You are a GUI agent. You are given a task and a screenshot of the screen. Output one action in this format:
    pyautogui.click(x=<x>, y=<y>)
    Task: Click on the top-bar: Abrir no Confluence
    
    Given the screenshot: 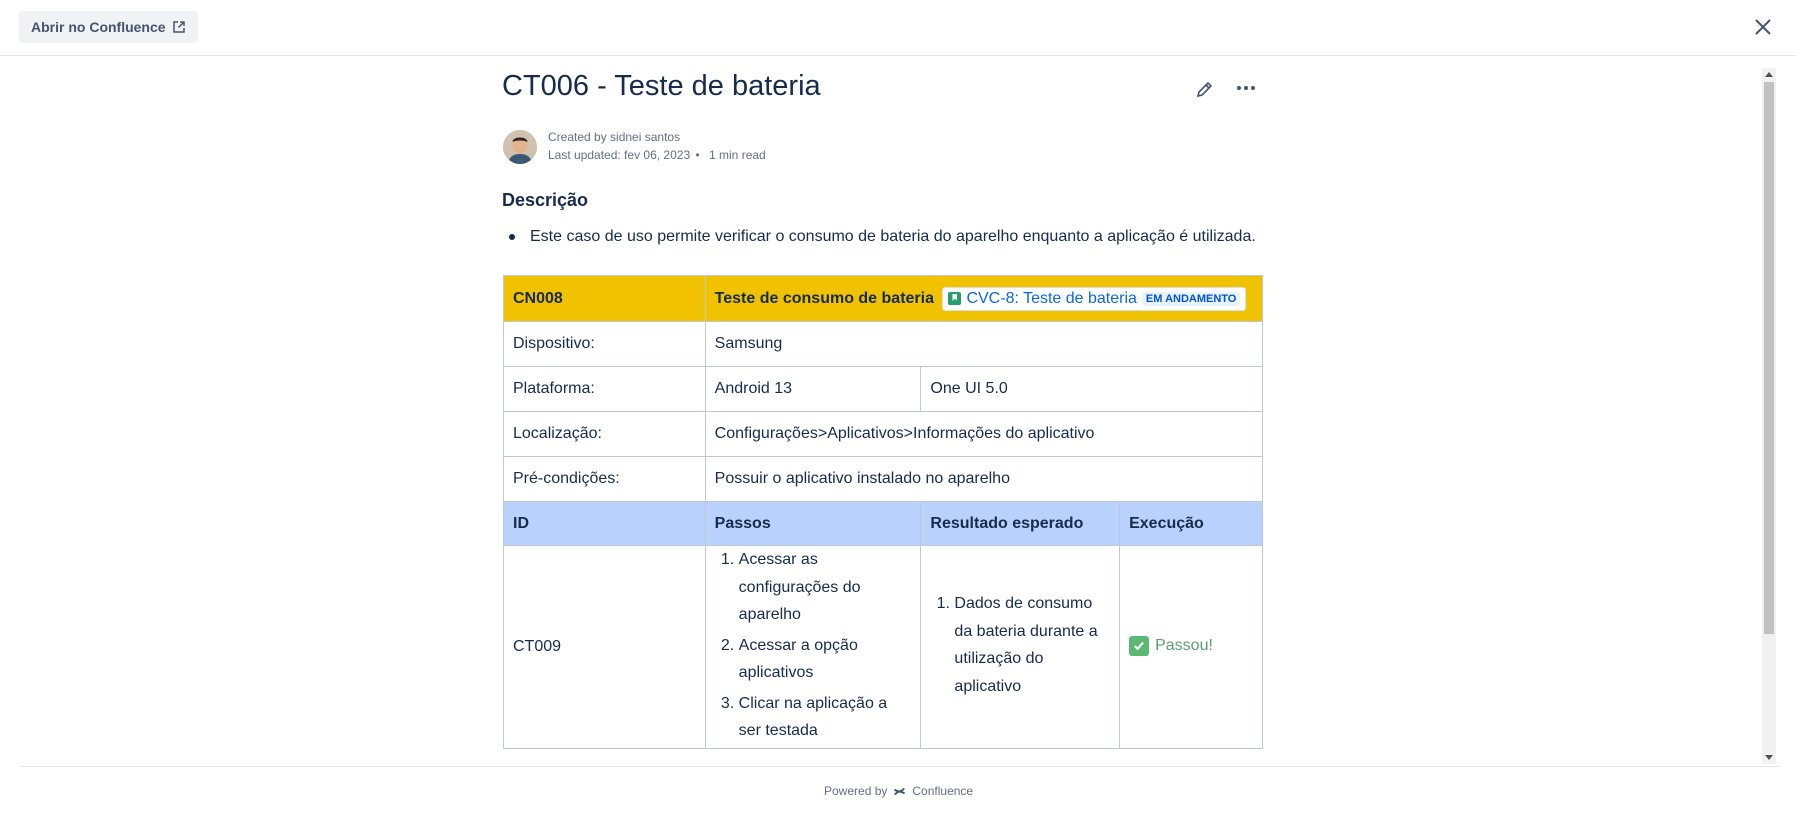 What is the action you would take?
    pyautogui.click(x=898, y=28)
    